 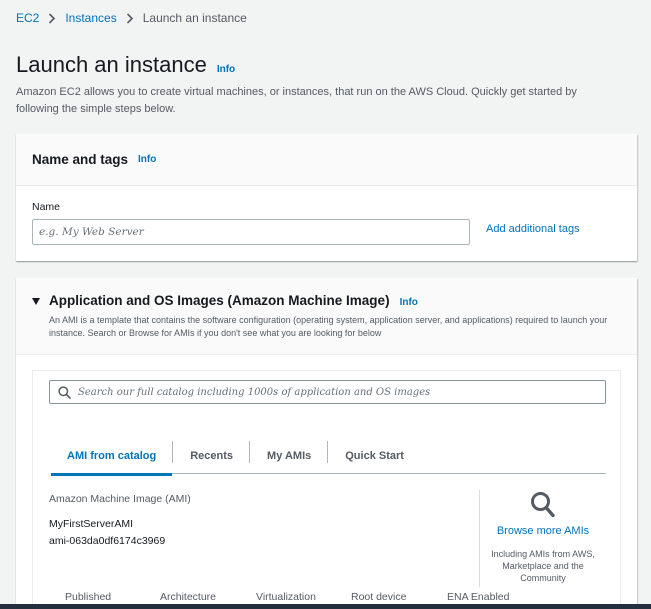 I want to click on name-and-tags-header: Name and tags Info, so click(x=326, y=160).